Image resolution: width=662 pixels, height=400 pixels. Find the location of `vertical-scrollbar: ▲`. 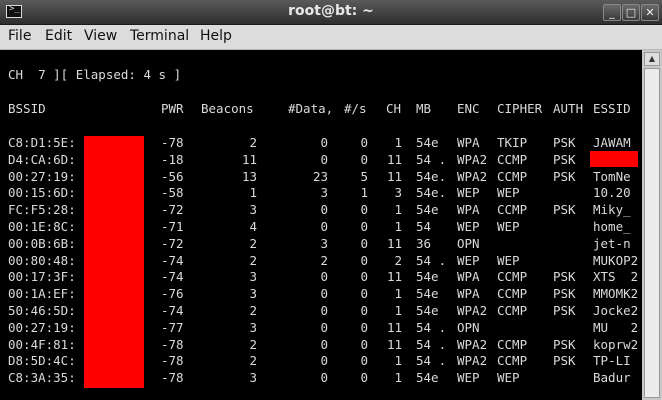

vertical-scrollbar: ▲ is located at coordinates (652, 225).